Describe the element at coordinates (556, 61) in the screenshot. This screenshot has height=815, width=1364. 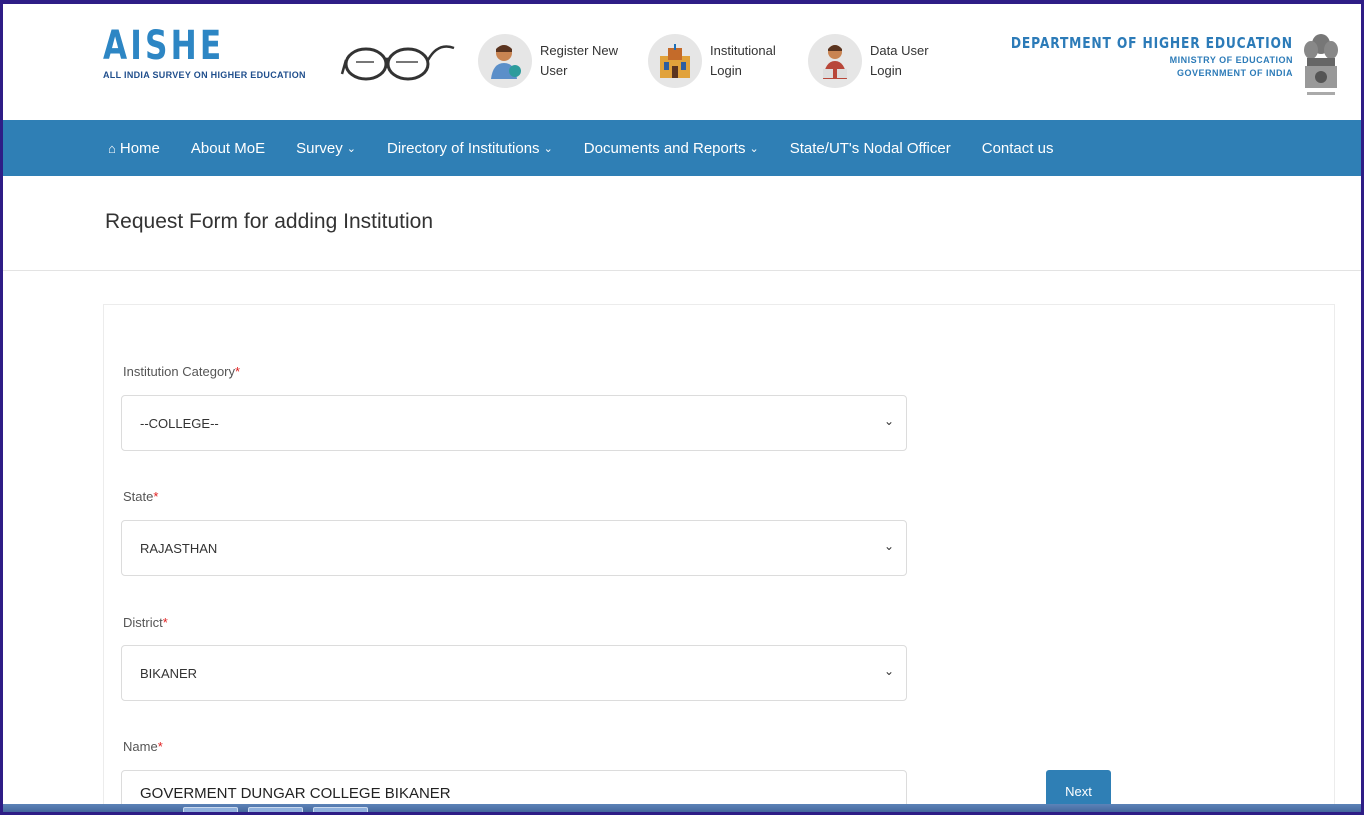
I see `register-new-user-link: Register New User` at that location.